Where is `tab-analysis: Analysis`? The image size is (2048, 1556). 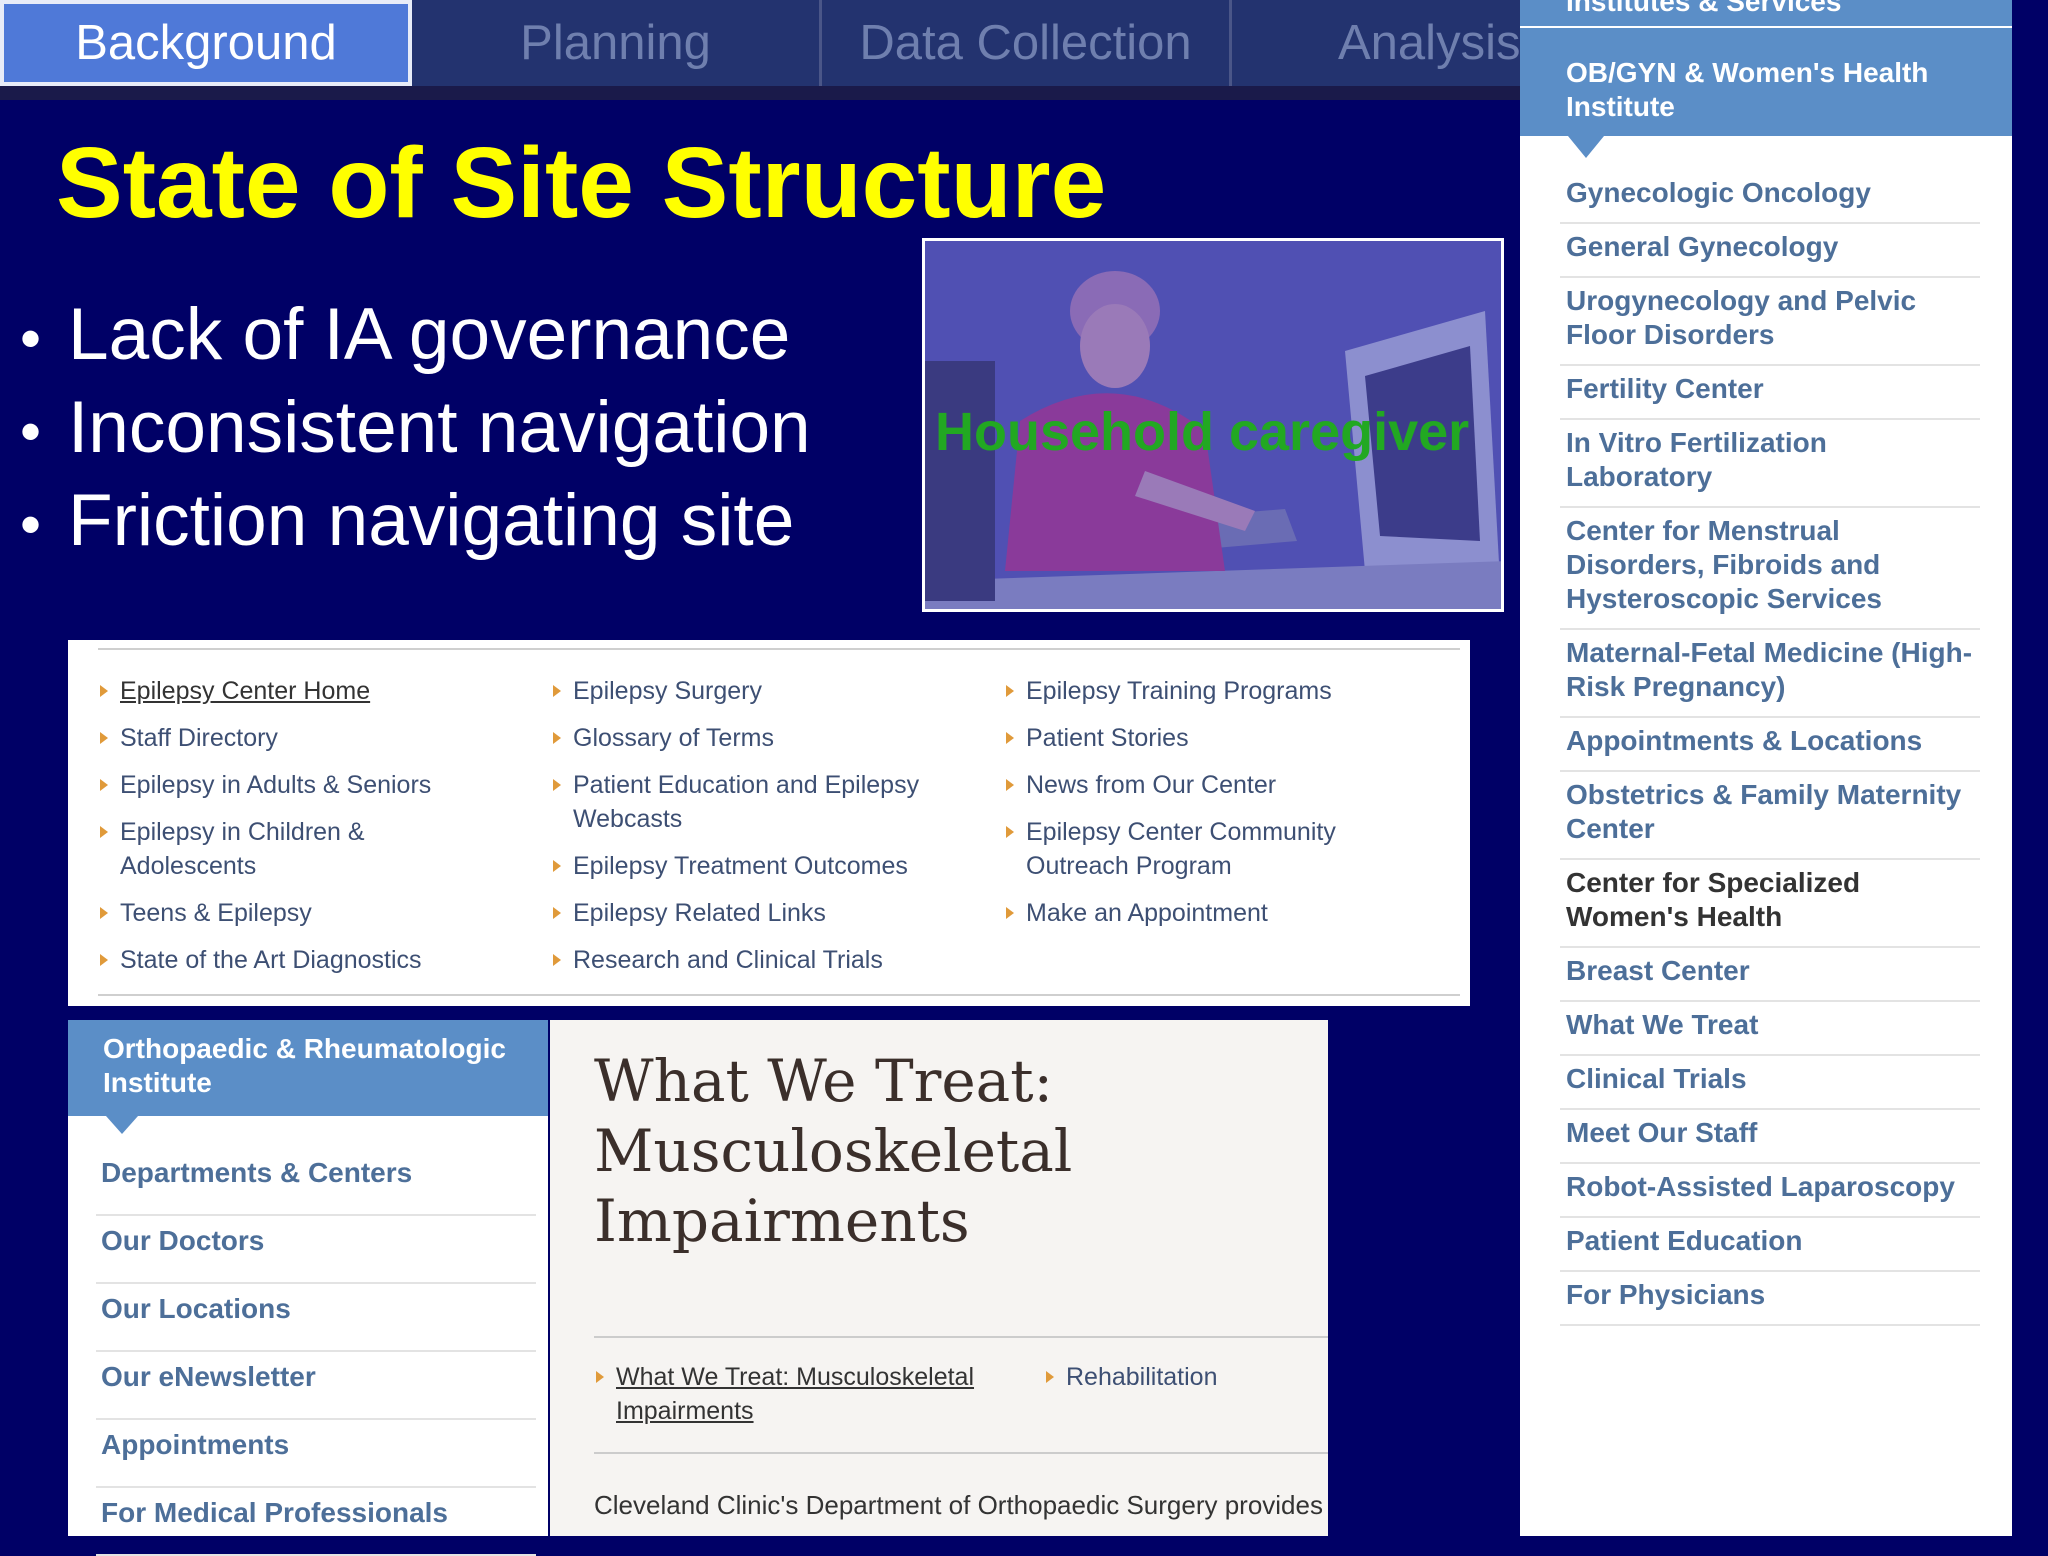 tab-analysis: Analysis is located at coordinates (1381, 43).